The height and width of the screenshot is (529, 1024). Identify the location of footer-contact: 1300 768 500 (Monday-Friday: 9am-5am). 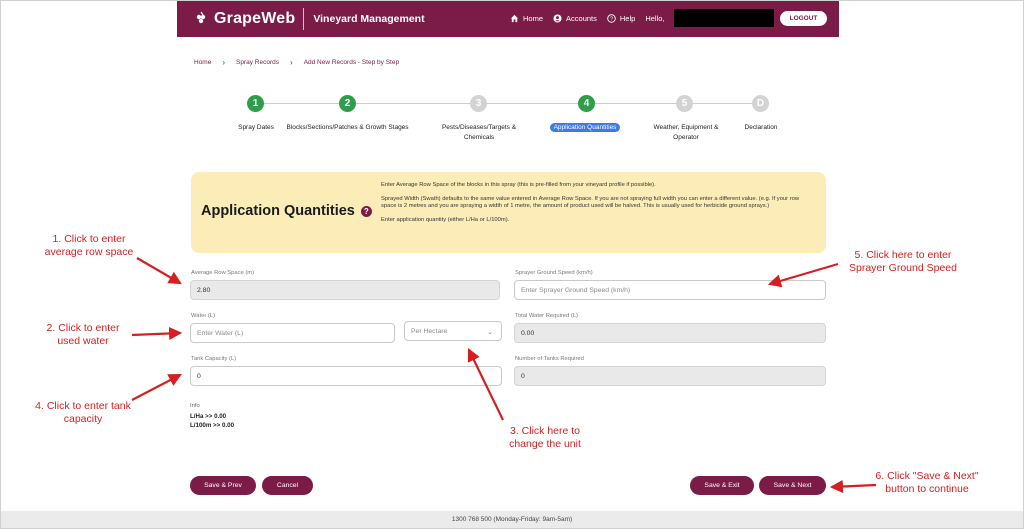
(512, 519).